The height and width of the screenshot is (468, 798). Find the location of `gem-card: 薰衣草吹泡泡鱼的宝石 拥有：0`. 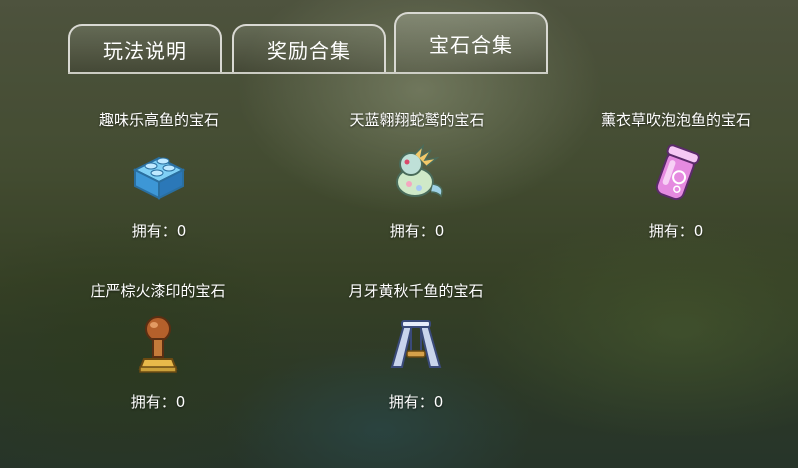

gem-card: 薰衣草吹泡泡鱼的宝石 拥有：0 is located at coordinates (676, 175).